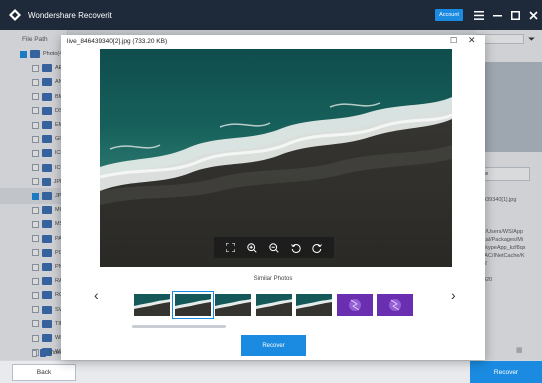 This screenshot has height=383, width=542. What do you see at coordinates (533, 15) in the screenshot?
I see `close-icon` at bounding box center [533, 15].